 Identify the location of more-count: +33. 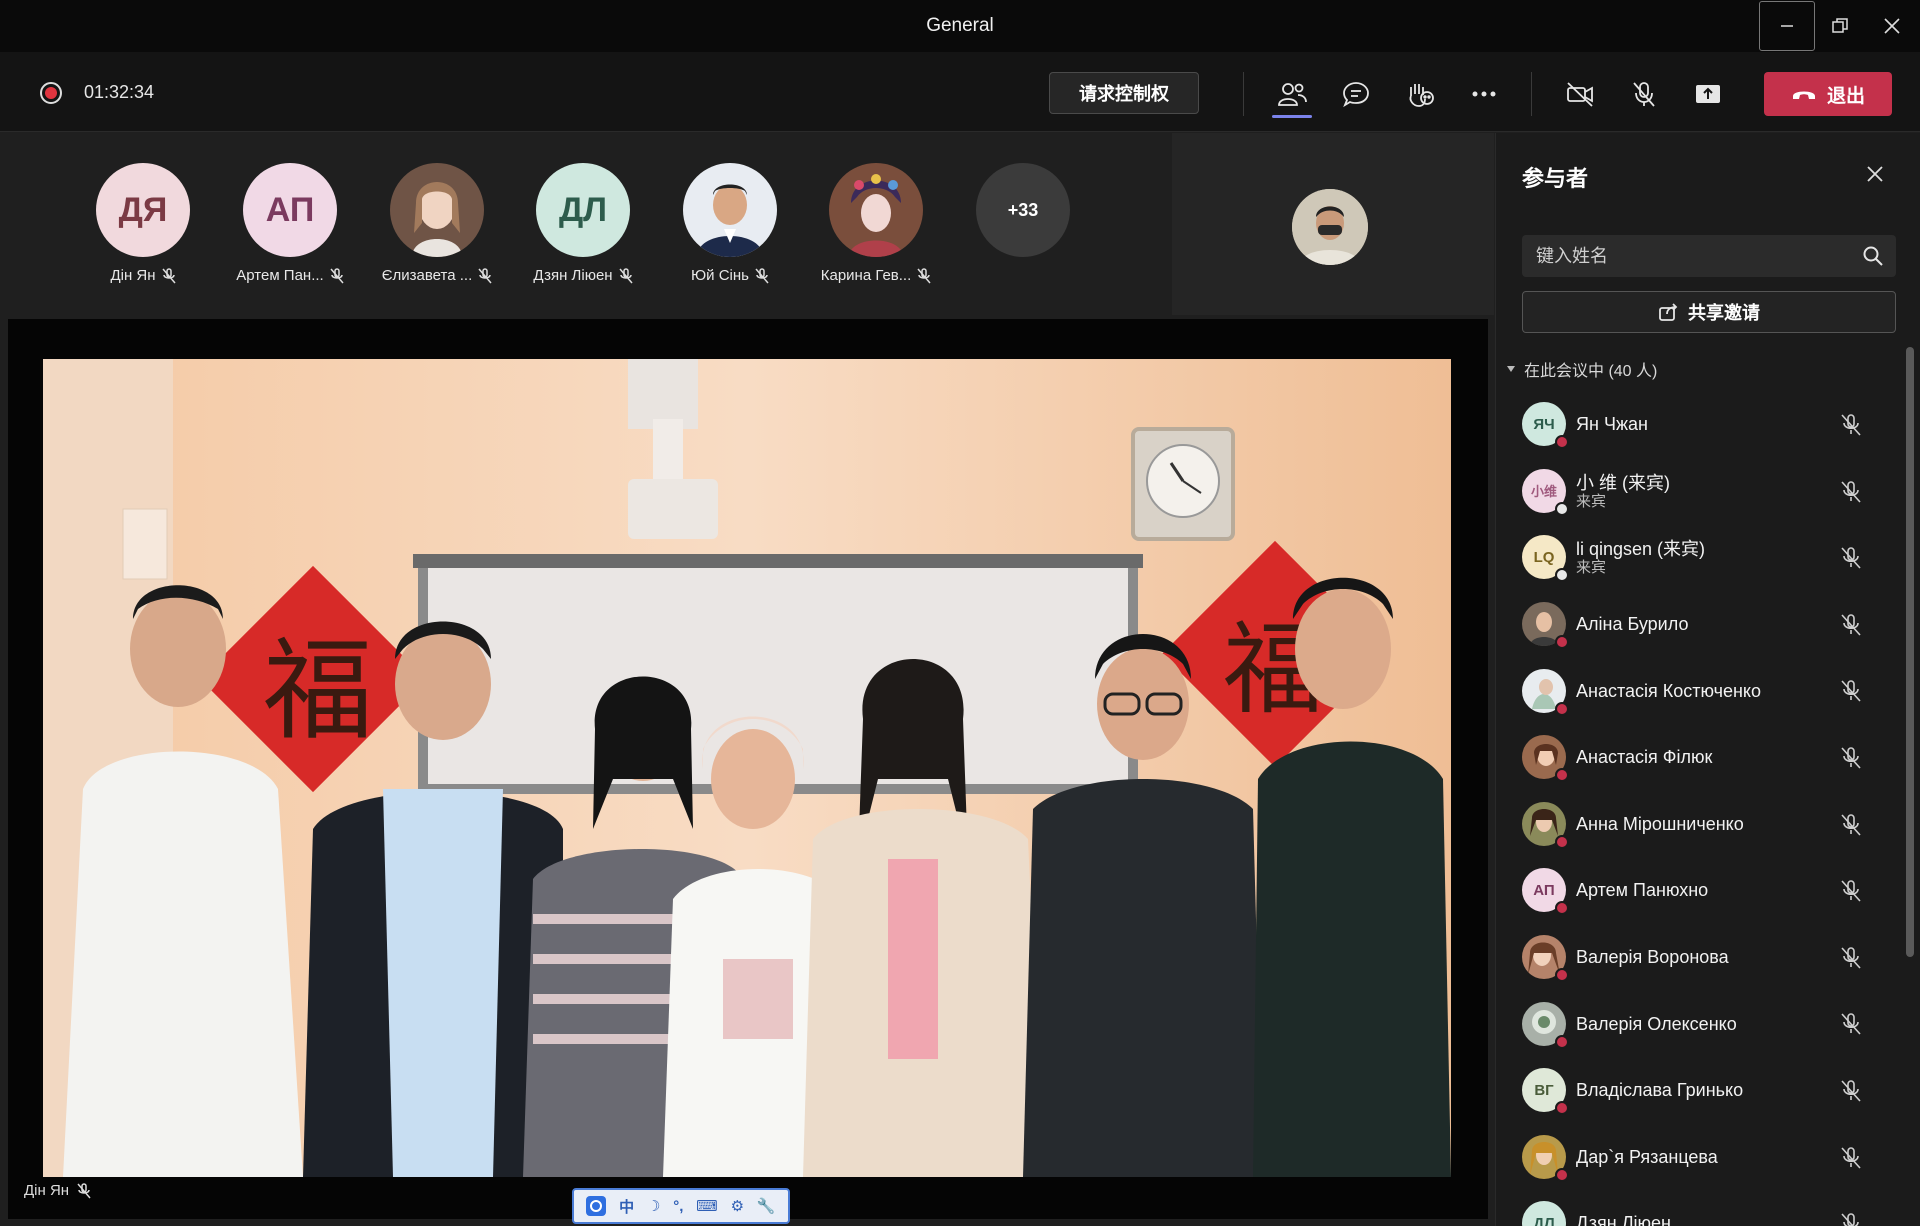
(1023, 210).